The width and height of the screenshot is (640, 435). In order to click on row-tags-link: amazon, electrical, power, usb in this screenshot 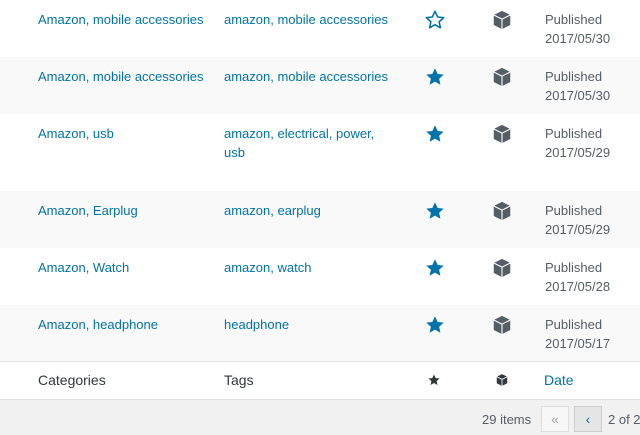, I will do `click(304, 143)`.